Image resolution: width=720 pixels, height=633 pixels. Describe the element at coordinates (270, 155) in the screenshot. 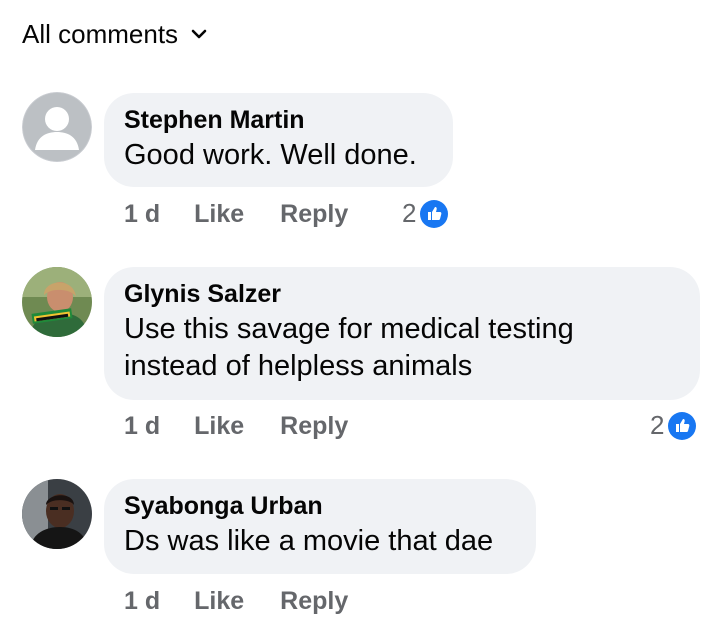

I see `comment-text: Good work. Well done.` at that location.